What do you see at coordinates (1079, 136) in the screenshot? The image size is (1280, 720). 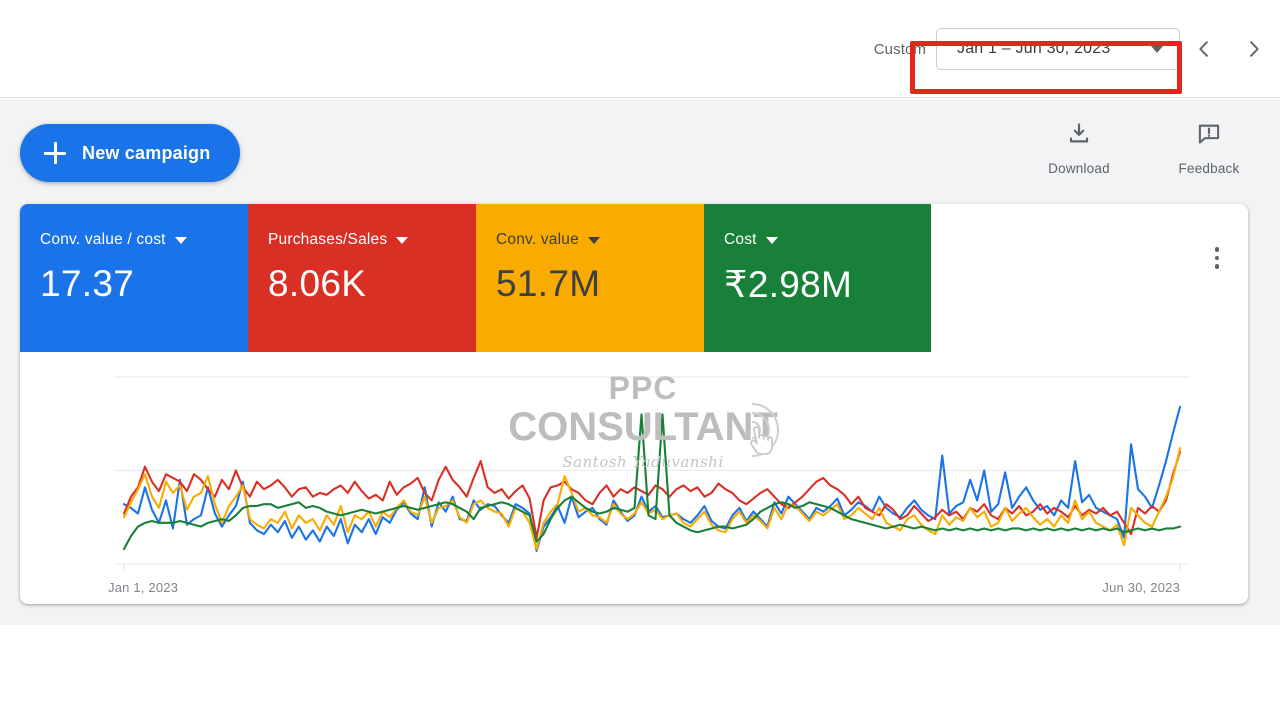 I see `download-icon` at bounding box center [1079, 136].